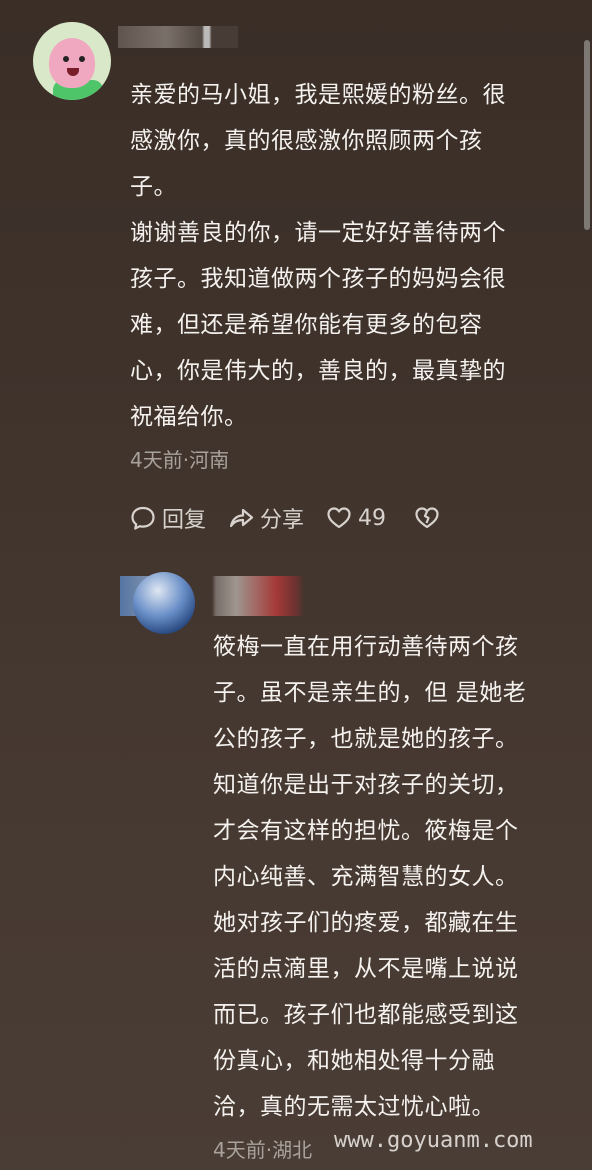 This screenshot has height=1170, width=592. What do you see at coordinates (366, 785) in the screenshot?
I see `comment-line: 知道你是出于对孩子的关切，` at bounding box center [366, 785].